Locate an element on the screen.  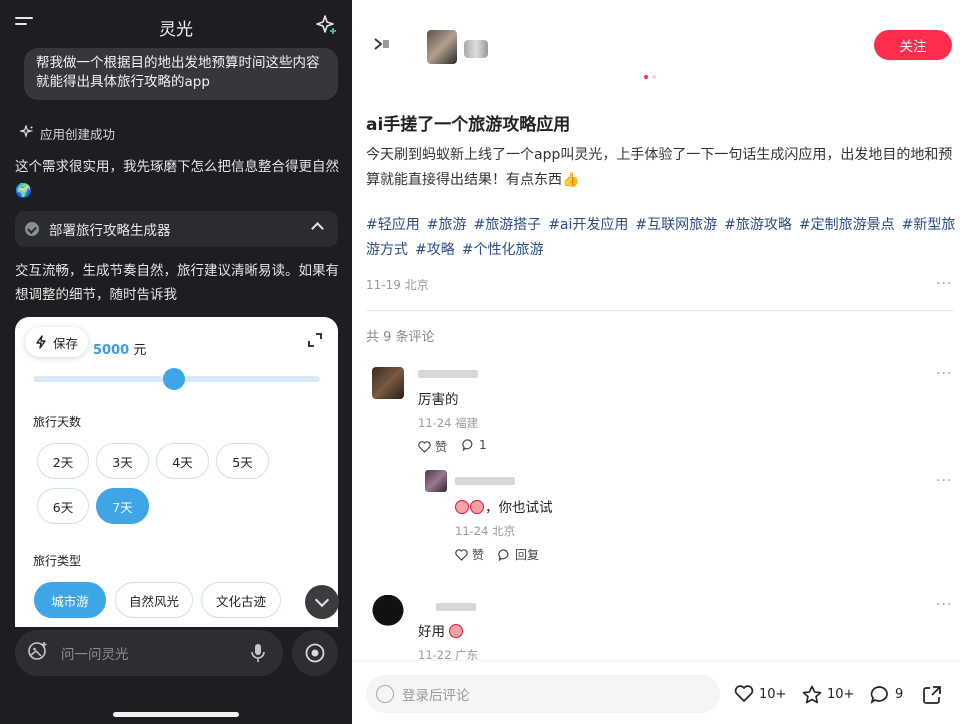
comment-like-button: 赞 is located at coordinates (432, 446).